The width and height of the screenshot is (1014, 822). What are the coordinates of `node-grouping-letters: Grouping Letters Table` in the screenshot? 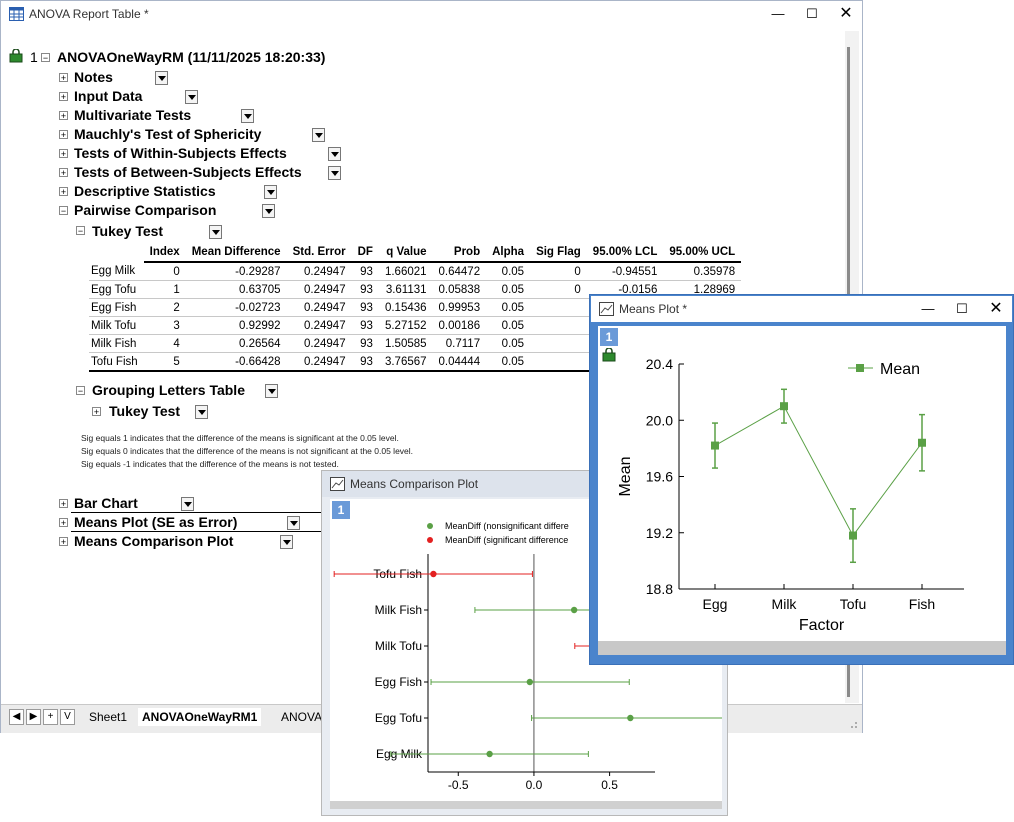 It's located at (168, 390).